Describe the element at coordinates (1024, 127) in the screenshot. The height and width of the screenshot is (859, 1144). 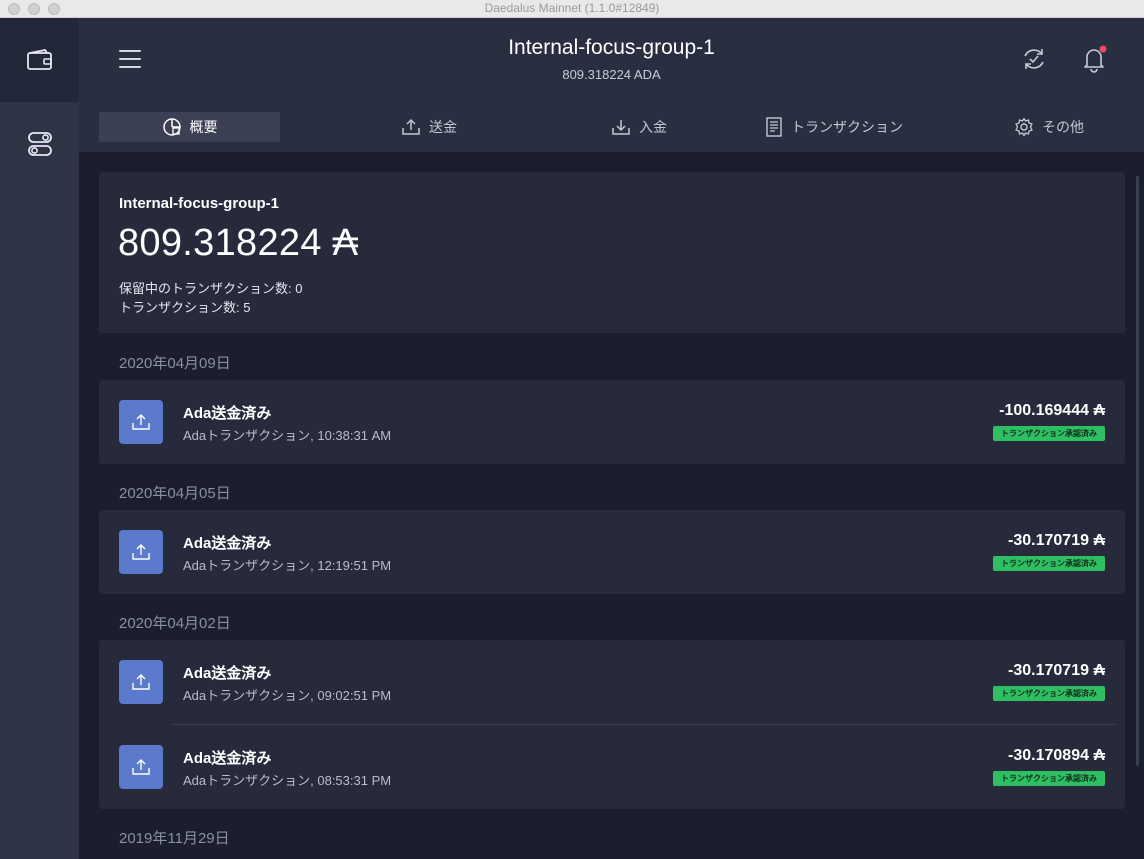
I see `settings-gear-icon` at that location.